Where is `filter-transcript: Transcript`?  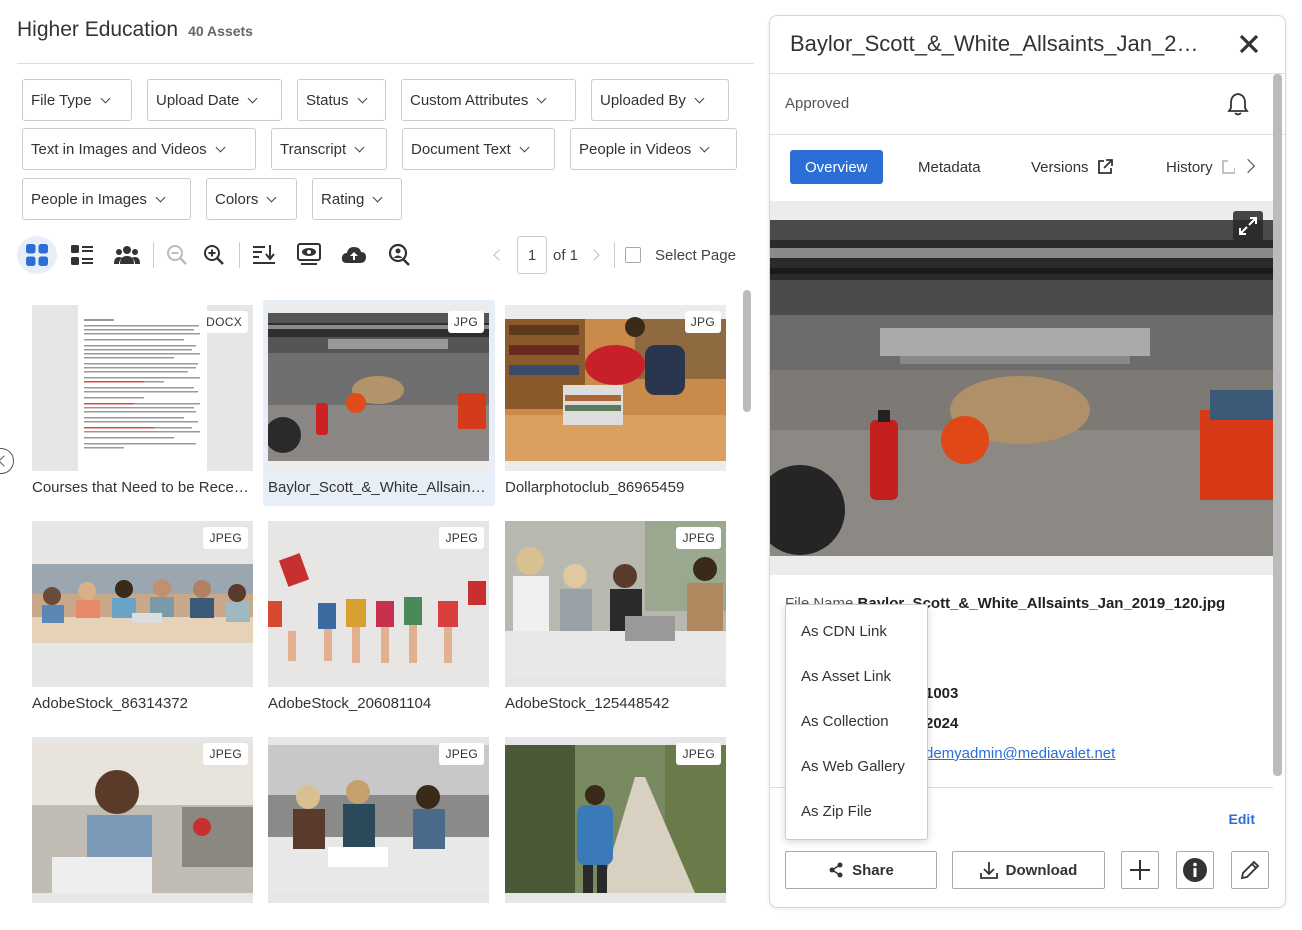 filter-transcript: Transcript is located at coordinates (329, 149).